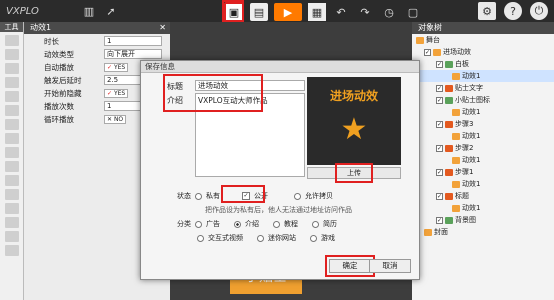 Image resolution: width=554 pixels, height=300 pixels. I want to click on tree-node: ✓ 进场动效, so click(483, 52).